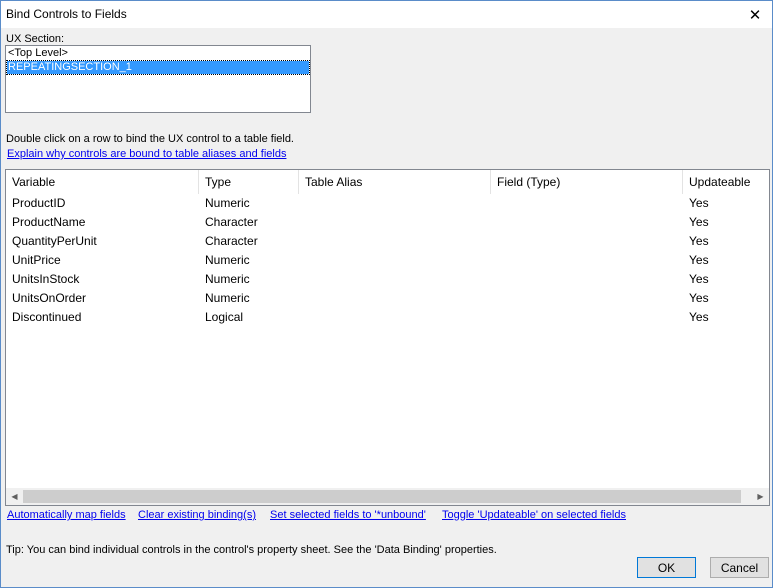  I want to click on scrollbar-thumb, so click(382, 496).